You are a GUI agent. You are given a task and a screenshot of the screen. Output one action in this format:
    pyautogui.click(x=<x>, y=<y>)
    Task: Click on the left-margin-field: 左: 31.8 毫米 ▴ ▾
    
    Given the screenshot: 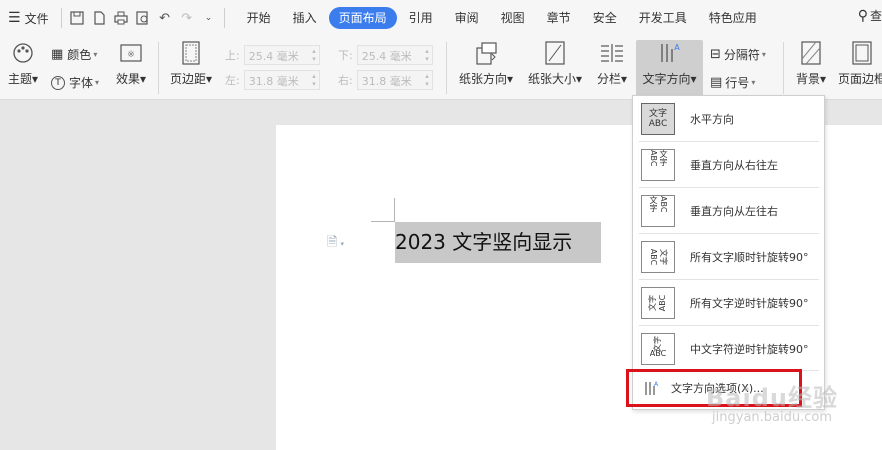 What is the action you would take?
    pyautogui.click(x=272, y=80)
    